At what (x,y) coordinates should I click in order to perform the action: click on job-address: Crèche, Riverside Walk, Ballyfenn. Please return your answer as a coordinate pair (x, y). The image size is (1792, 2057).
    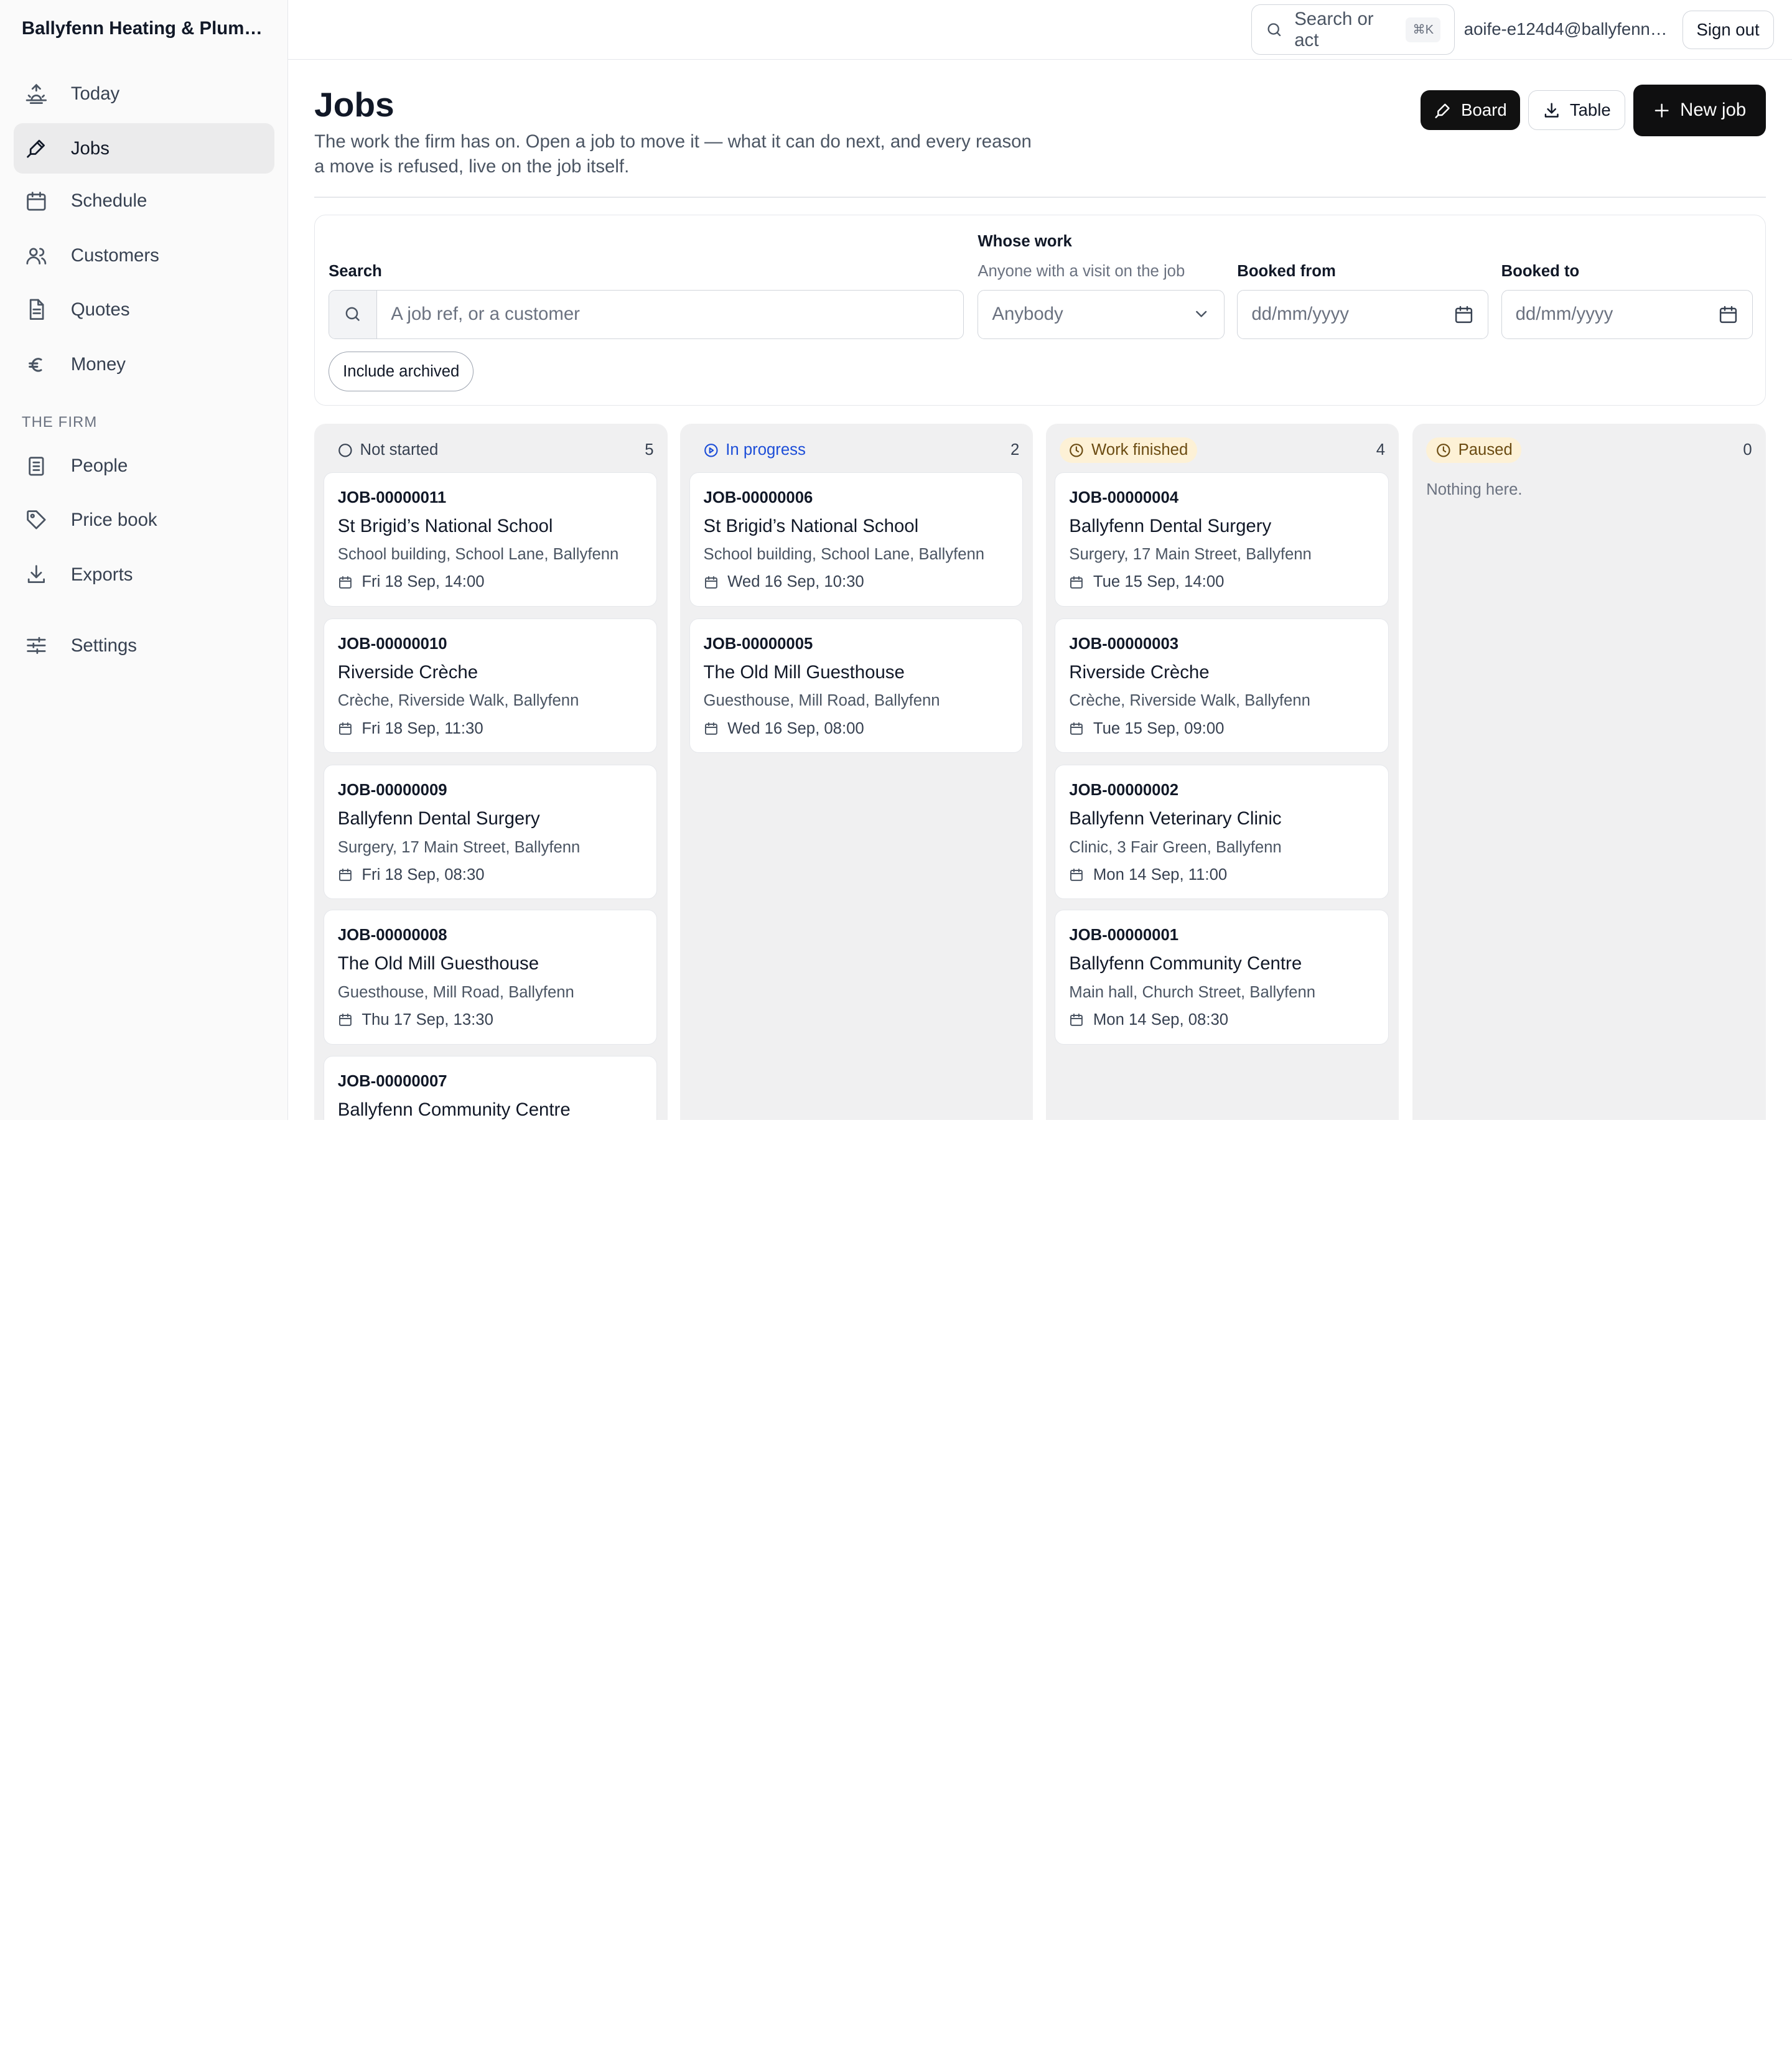
    Looking at the image, I should click on (458, 701).